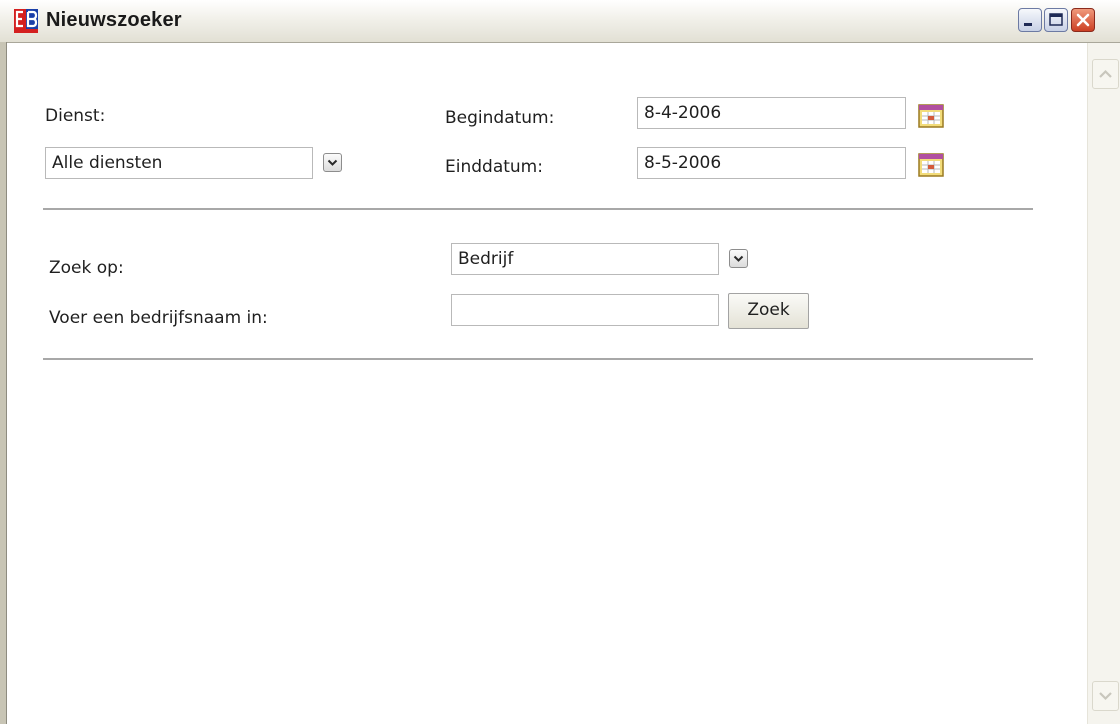 This screenshot has width=1120, height=724. Describe the element at coordinates (768, 311) in the screenshot. I see `zoek-button: Zoek` at that location.